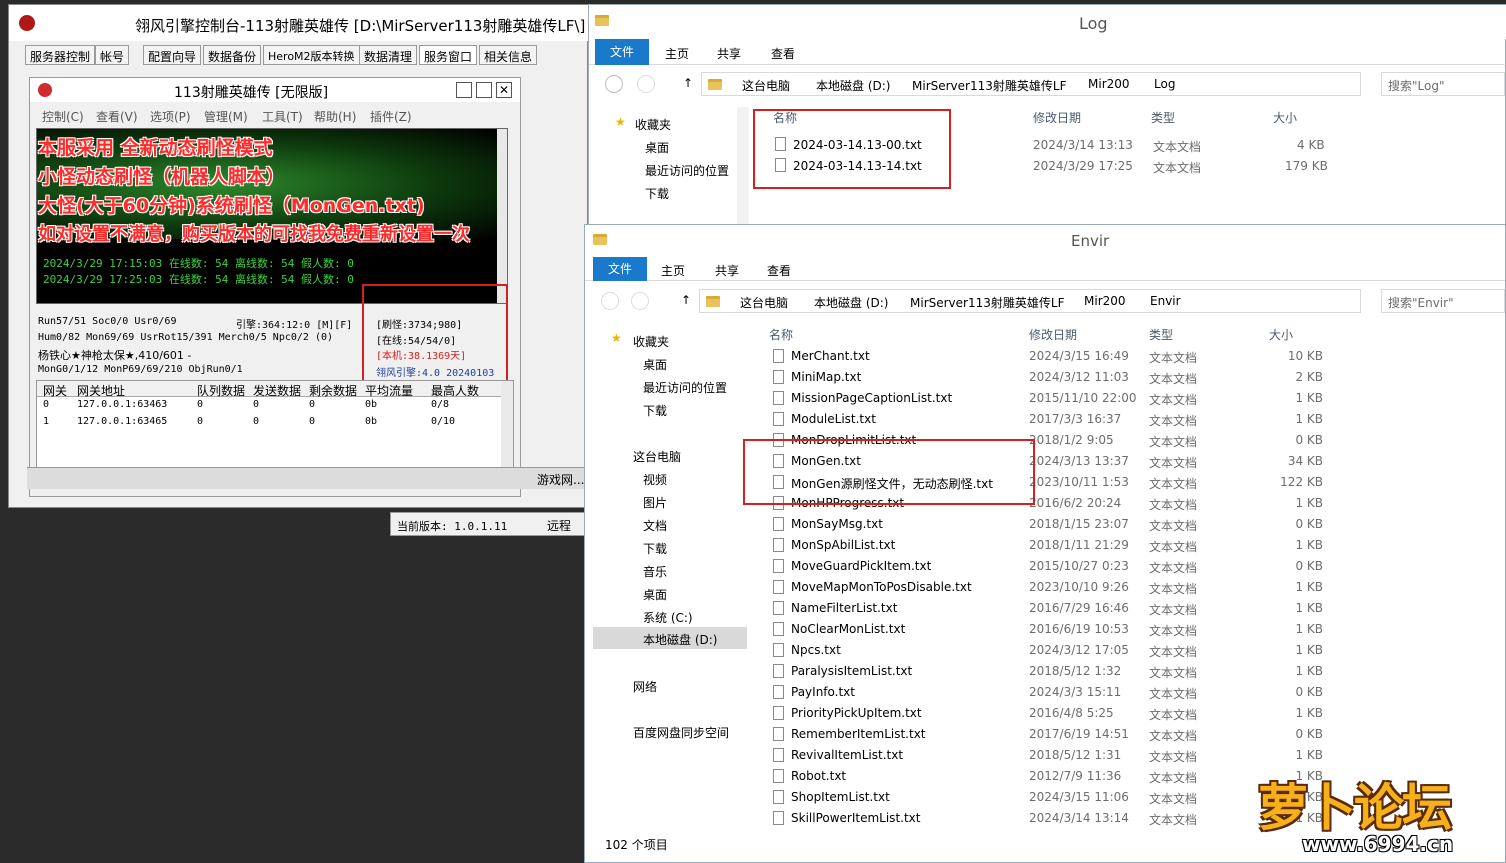  Describe the element at coordinates (112, 55) in the screenshot. I see `tab-account: 帐号` at that location.